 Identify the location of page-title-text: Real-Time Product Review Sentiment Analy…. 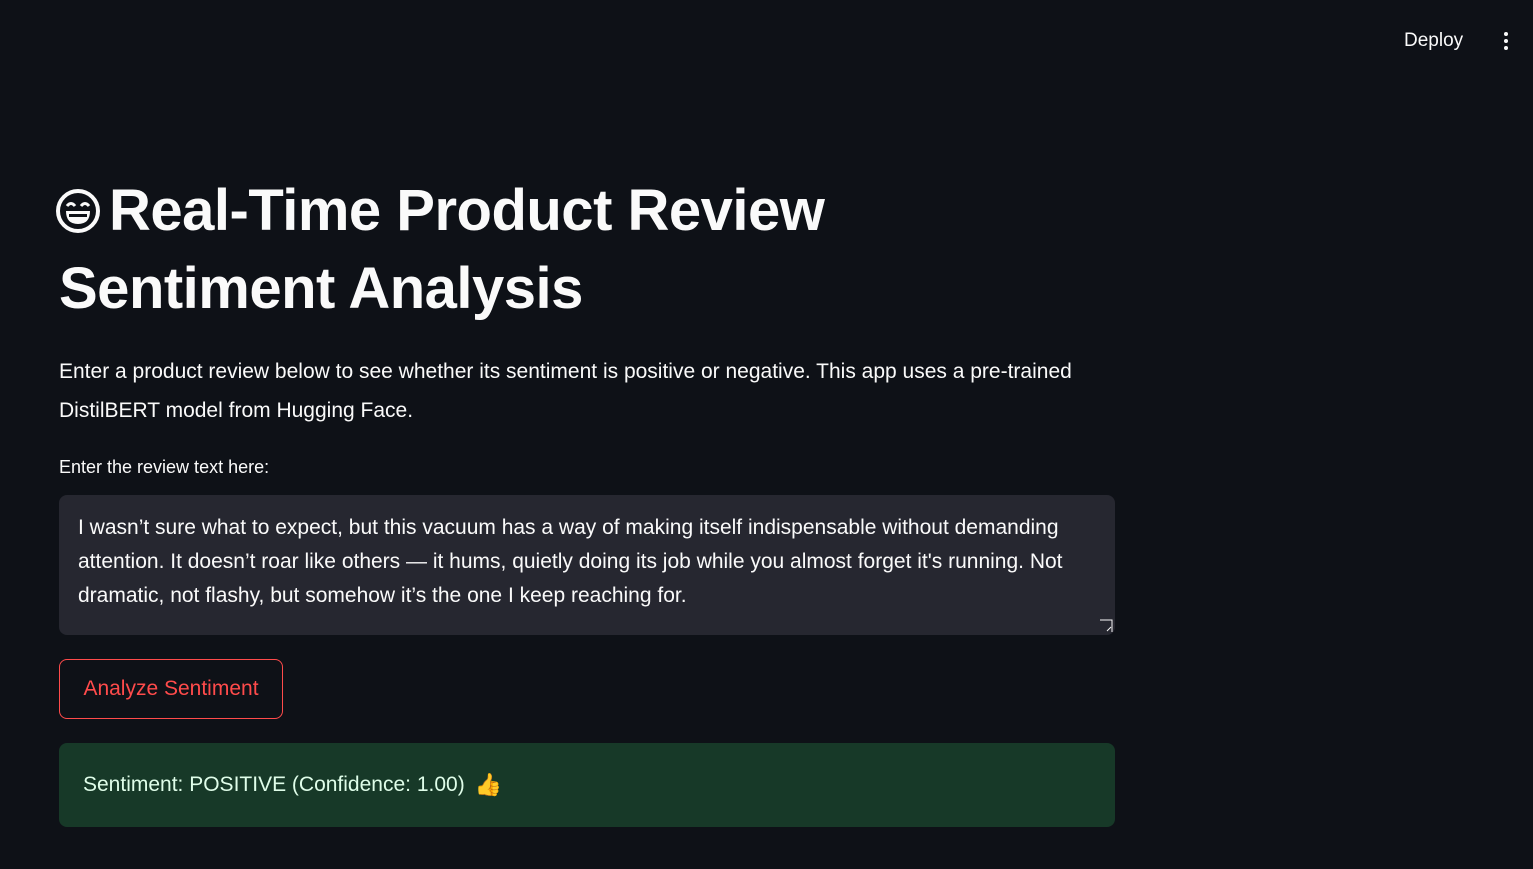
(442, 249).